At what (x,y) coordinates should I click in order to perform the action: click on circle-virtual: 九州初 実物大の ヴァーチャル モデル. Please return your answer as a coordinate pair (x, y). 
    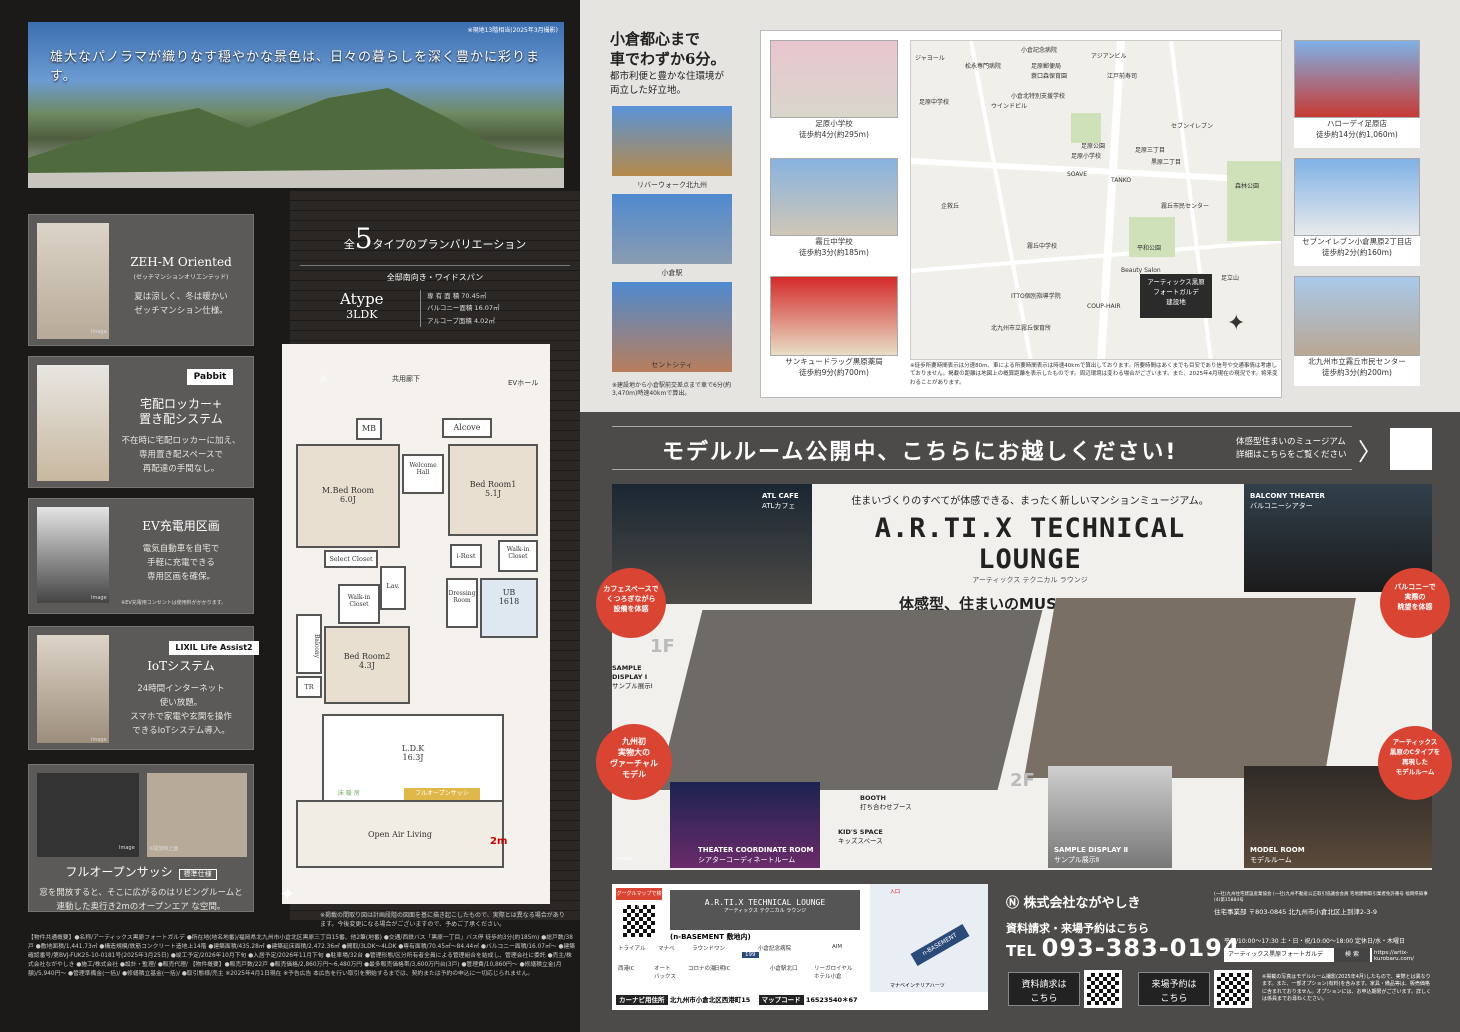
    Looking at the image, I should click on (634, 762).